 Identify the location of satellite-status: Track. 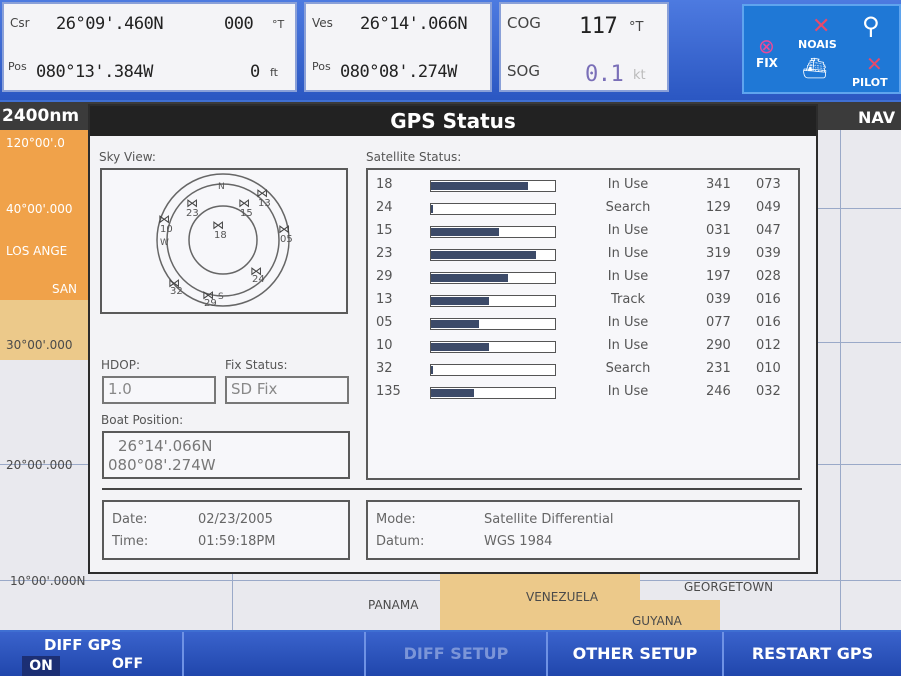
(628, 299).